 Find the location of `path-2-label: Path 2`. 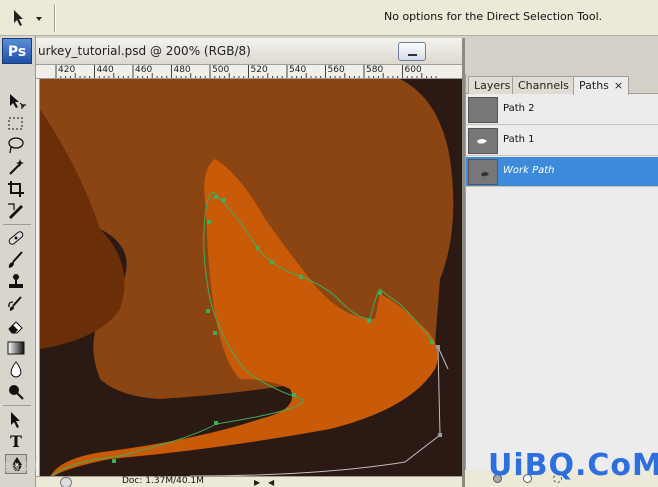

path-2-label: Path 2 is located at coordinates (519, 108).